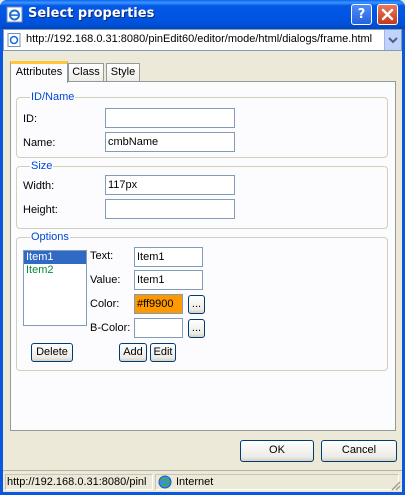 The width and height of the screenshot is (405, 495). Describe the element at coordinates (361, 14) in the screenshot. I see `help-button: ?` at that location.